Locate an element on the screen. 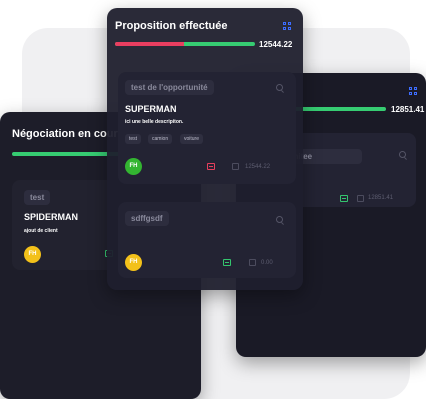 This screenshot has height=399, width=426. deal-title: sdffgsdf is located at coordinates (147, 218).